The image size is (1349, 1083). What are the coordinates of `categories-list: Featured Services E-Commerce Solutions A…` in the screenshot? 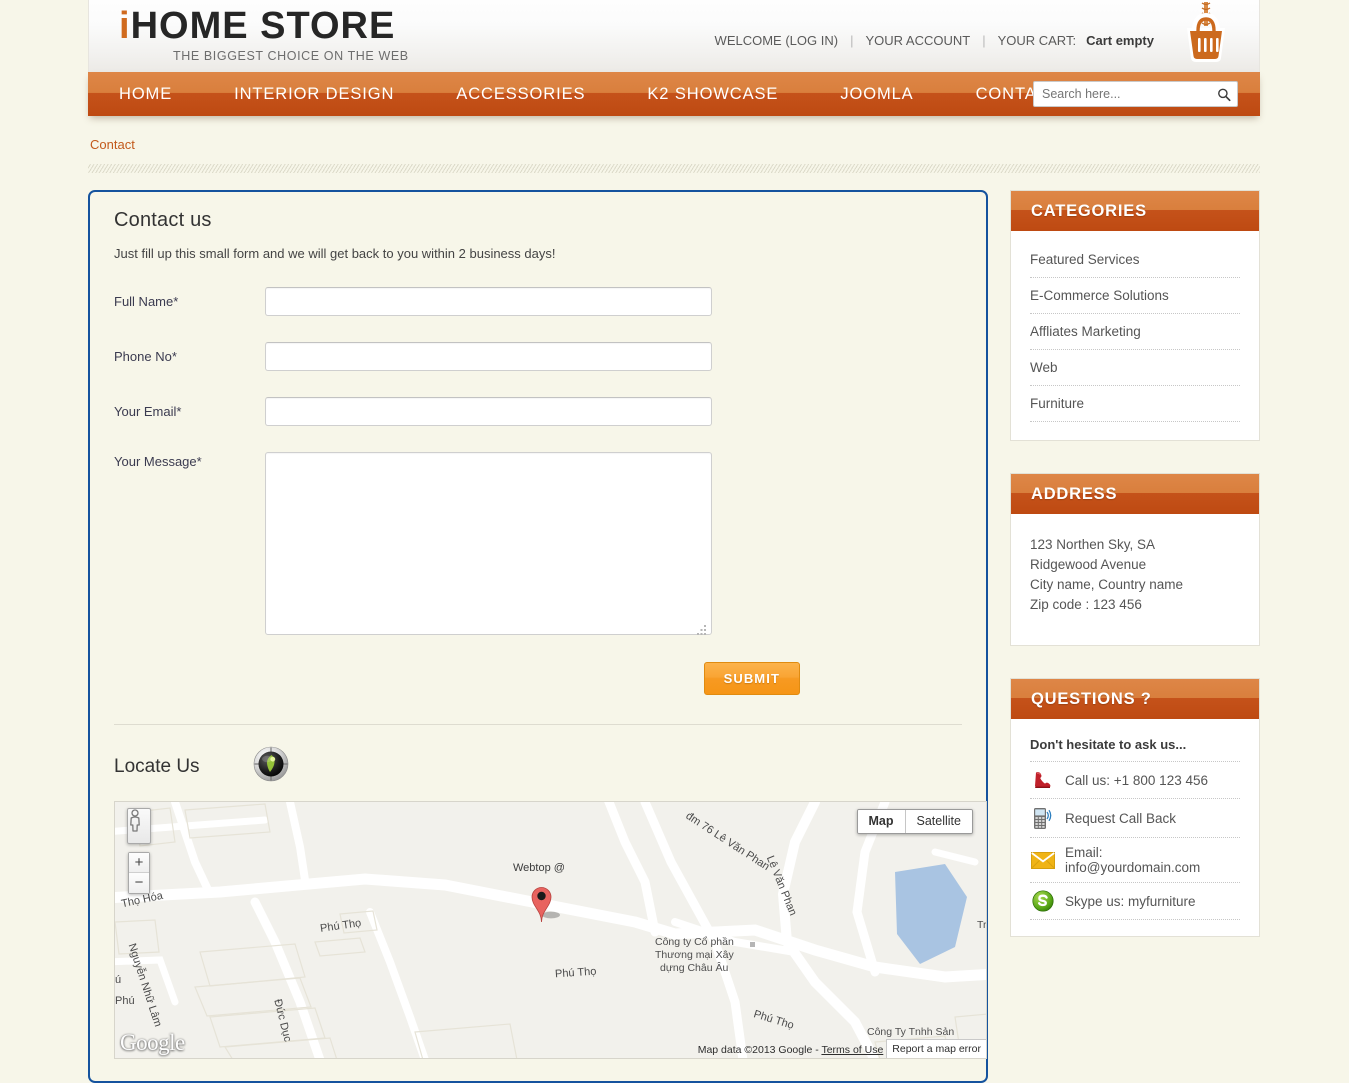 It's located at (1135, 336).